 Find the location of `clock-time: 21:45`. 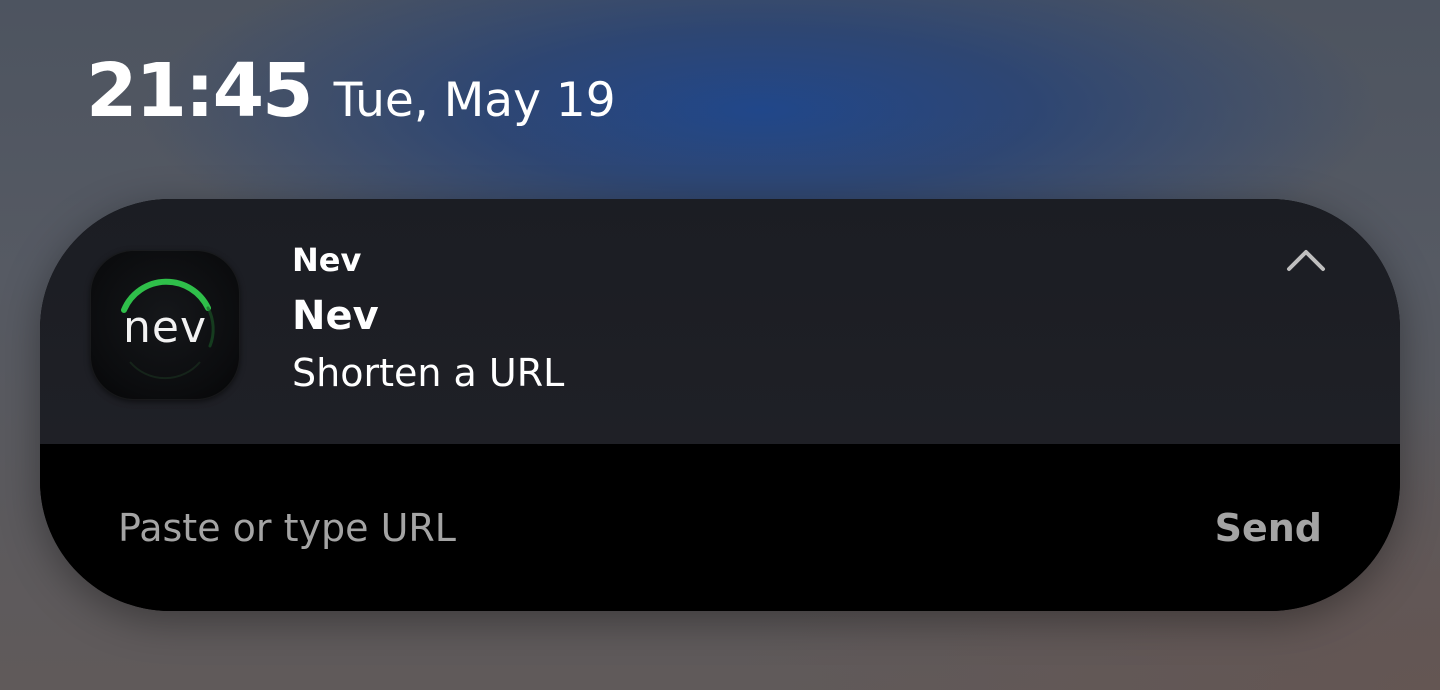

clock-time: 21:45 is located at coordinates (200, 91).